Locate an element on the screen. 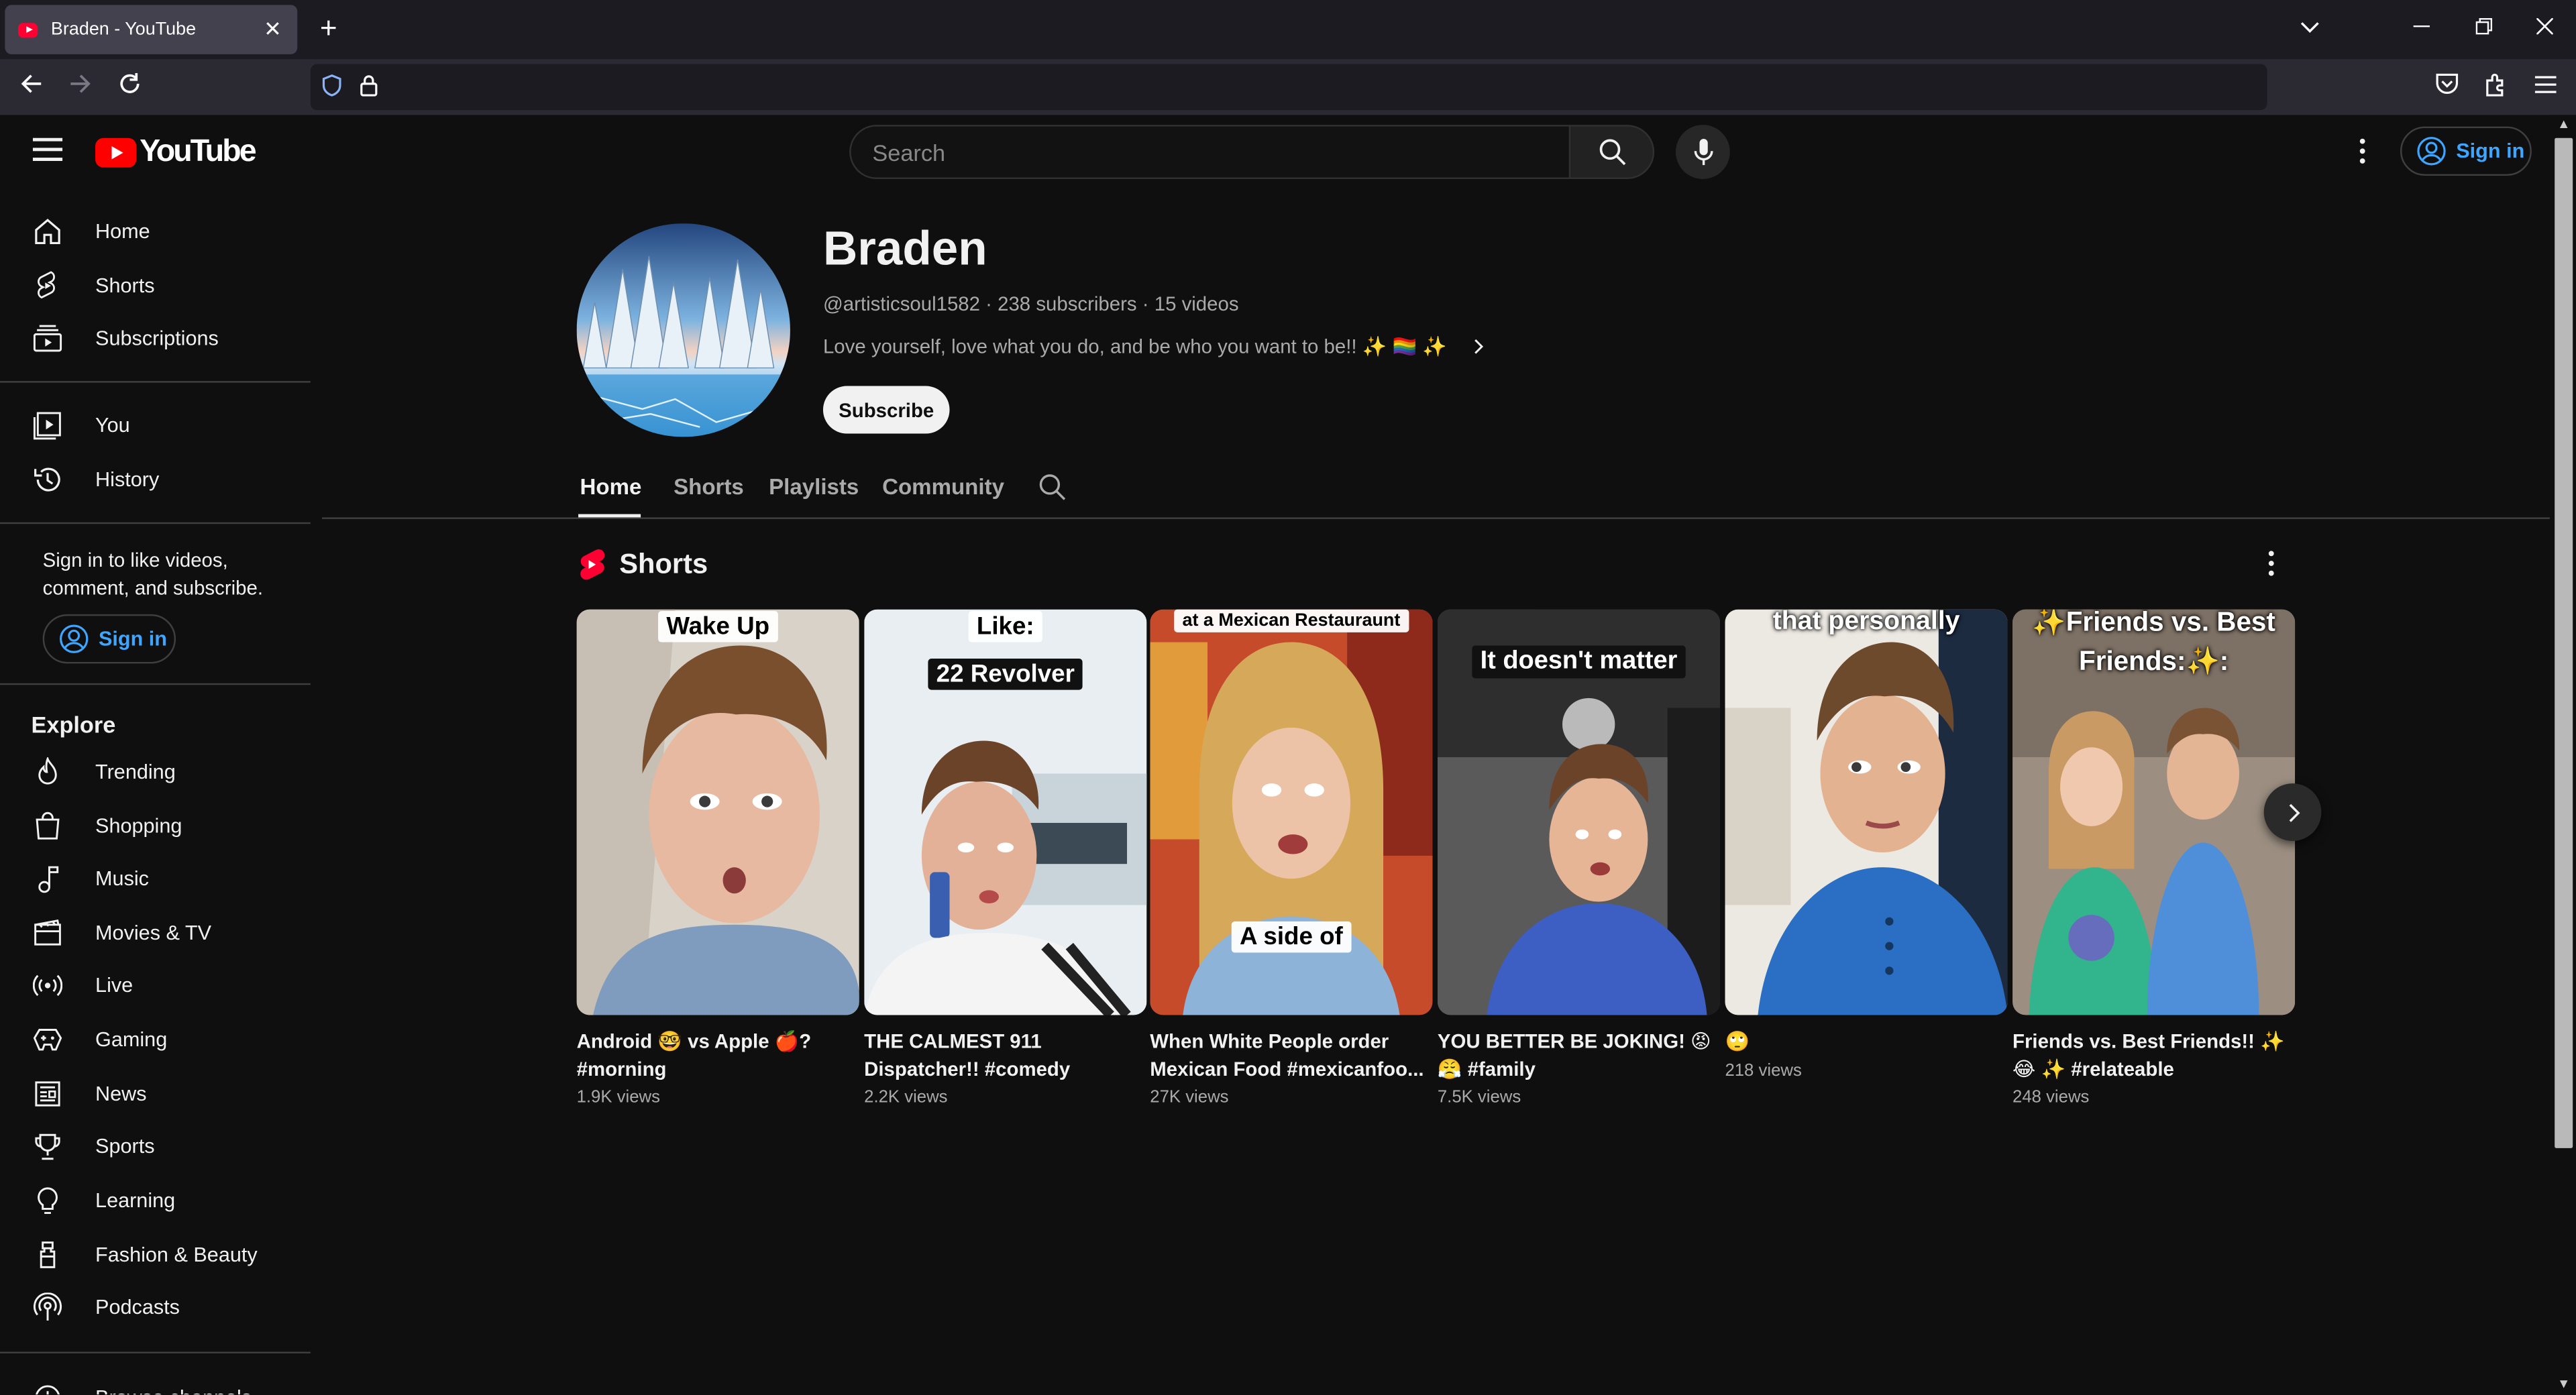 This screenshot has width=2576, height=1395. search-button is located at coordinates (1611, 152).